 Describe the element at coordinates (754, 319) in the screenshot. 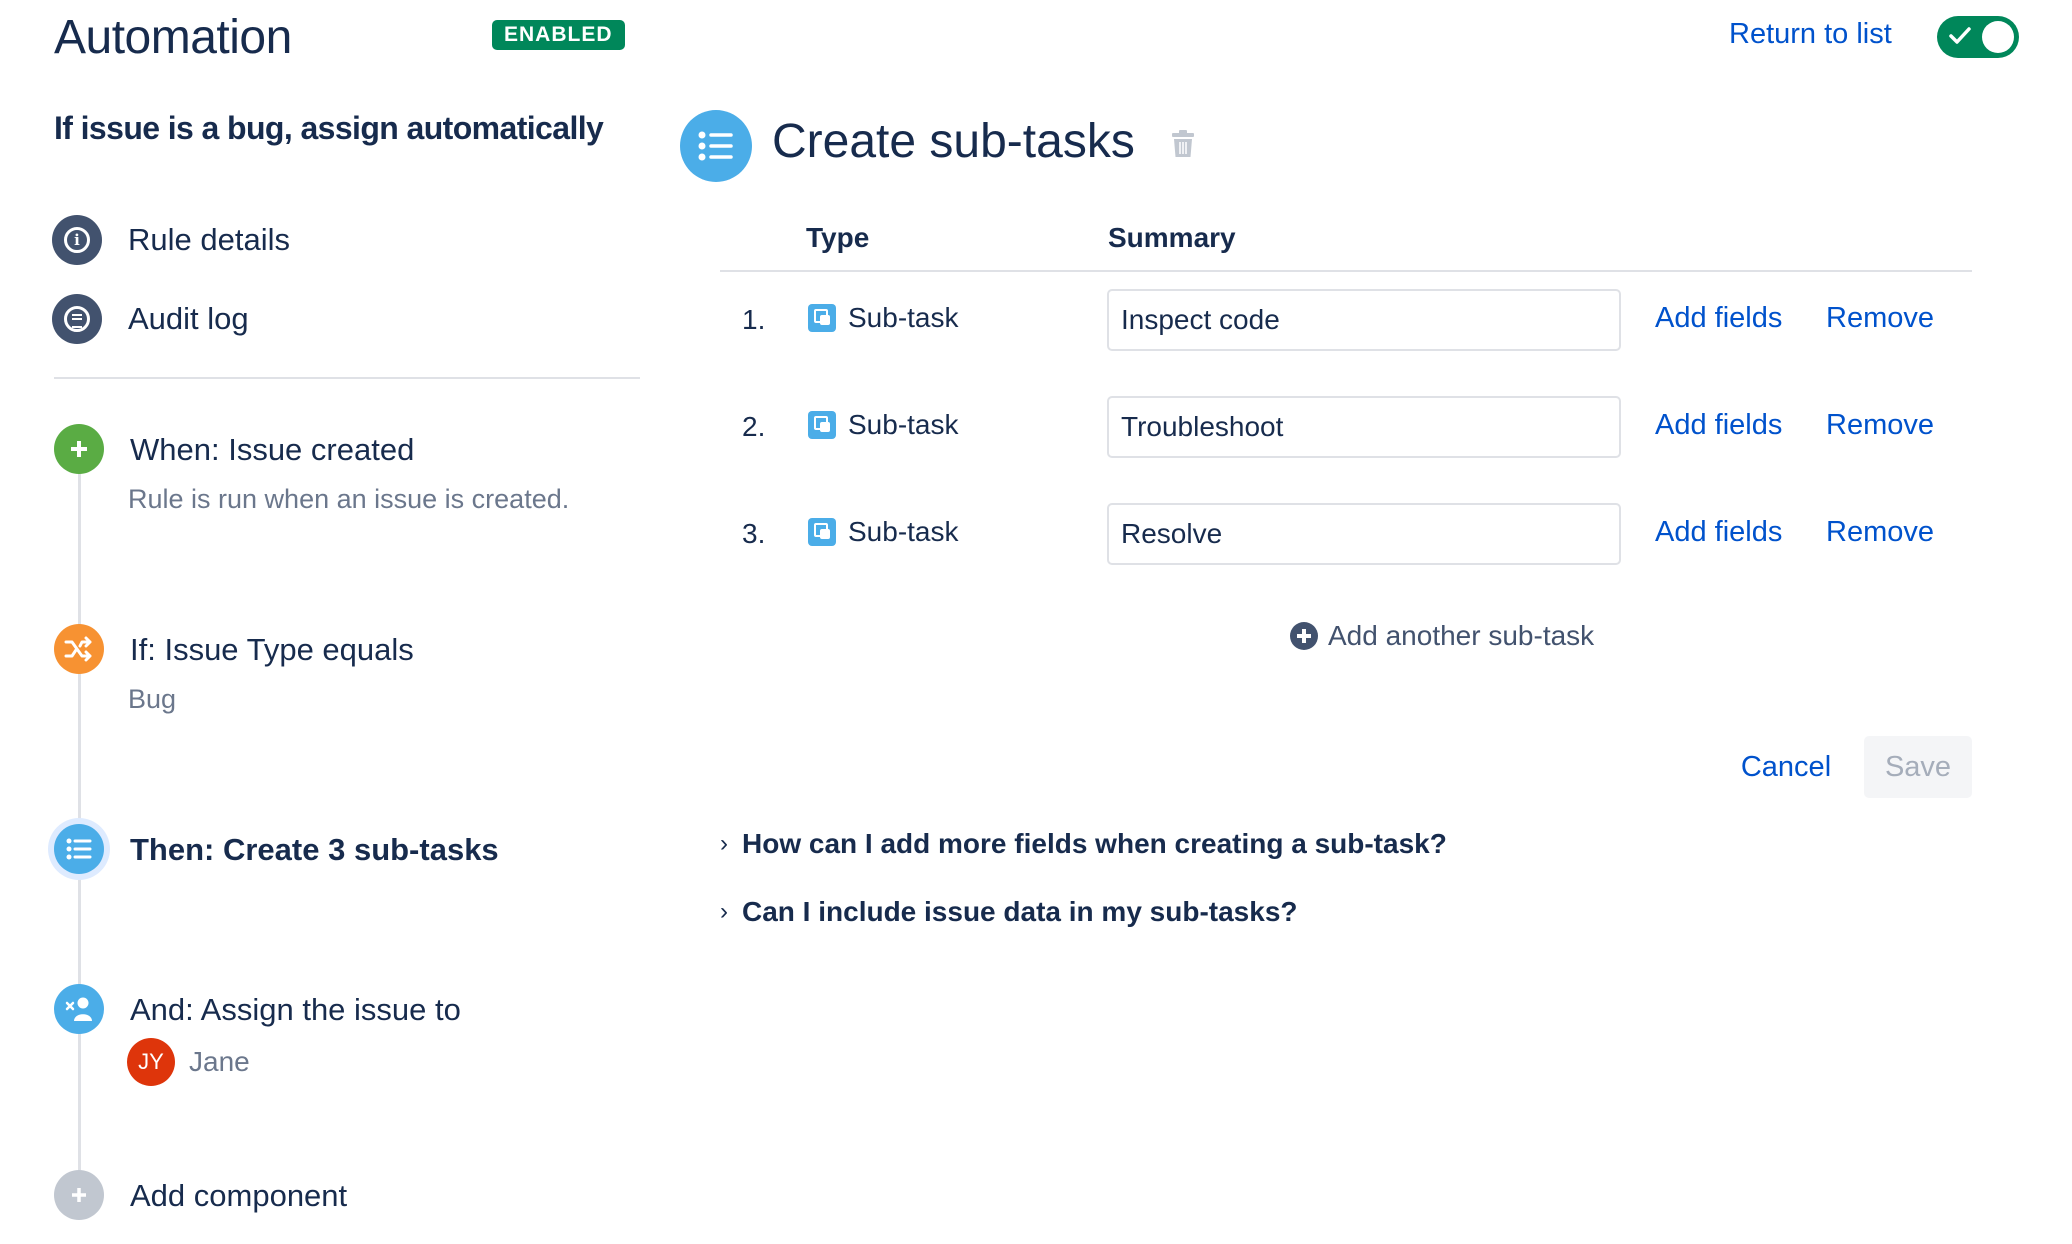

I see `row-number: 1.` at that location.